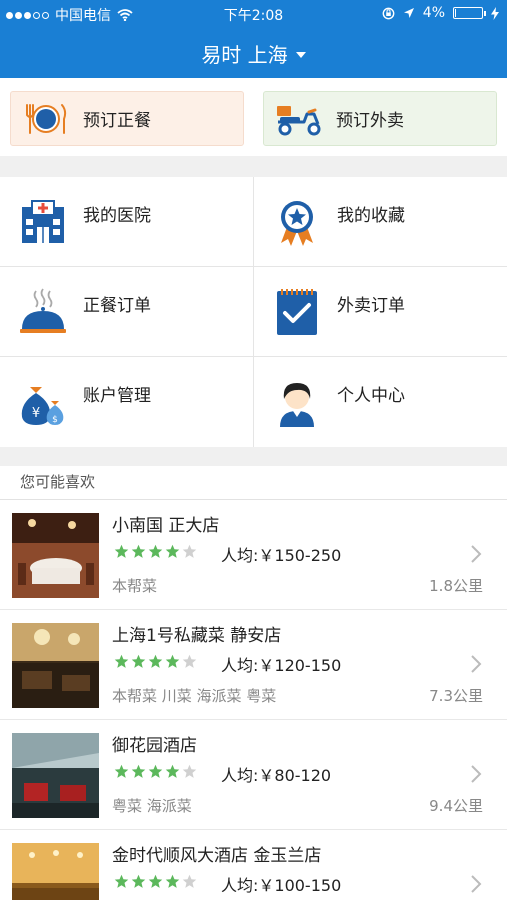  What do you see at coordinates (43, 221) in the screenshot?
I see `hospital-icon` at bounding box center [43, 221].